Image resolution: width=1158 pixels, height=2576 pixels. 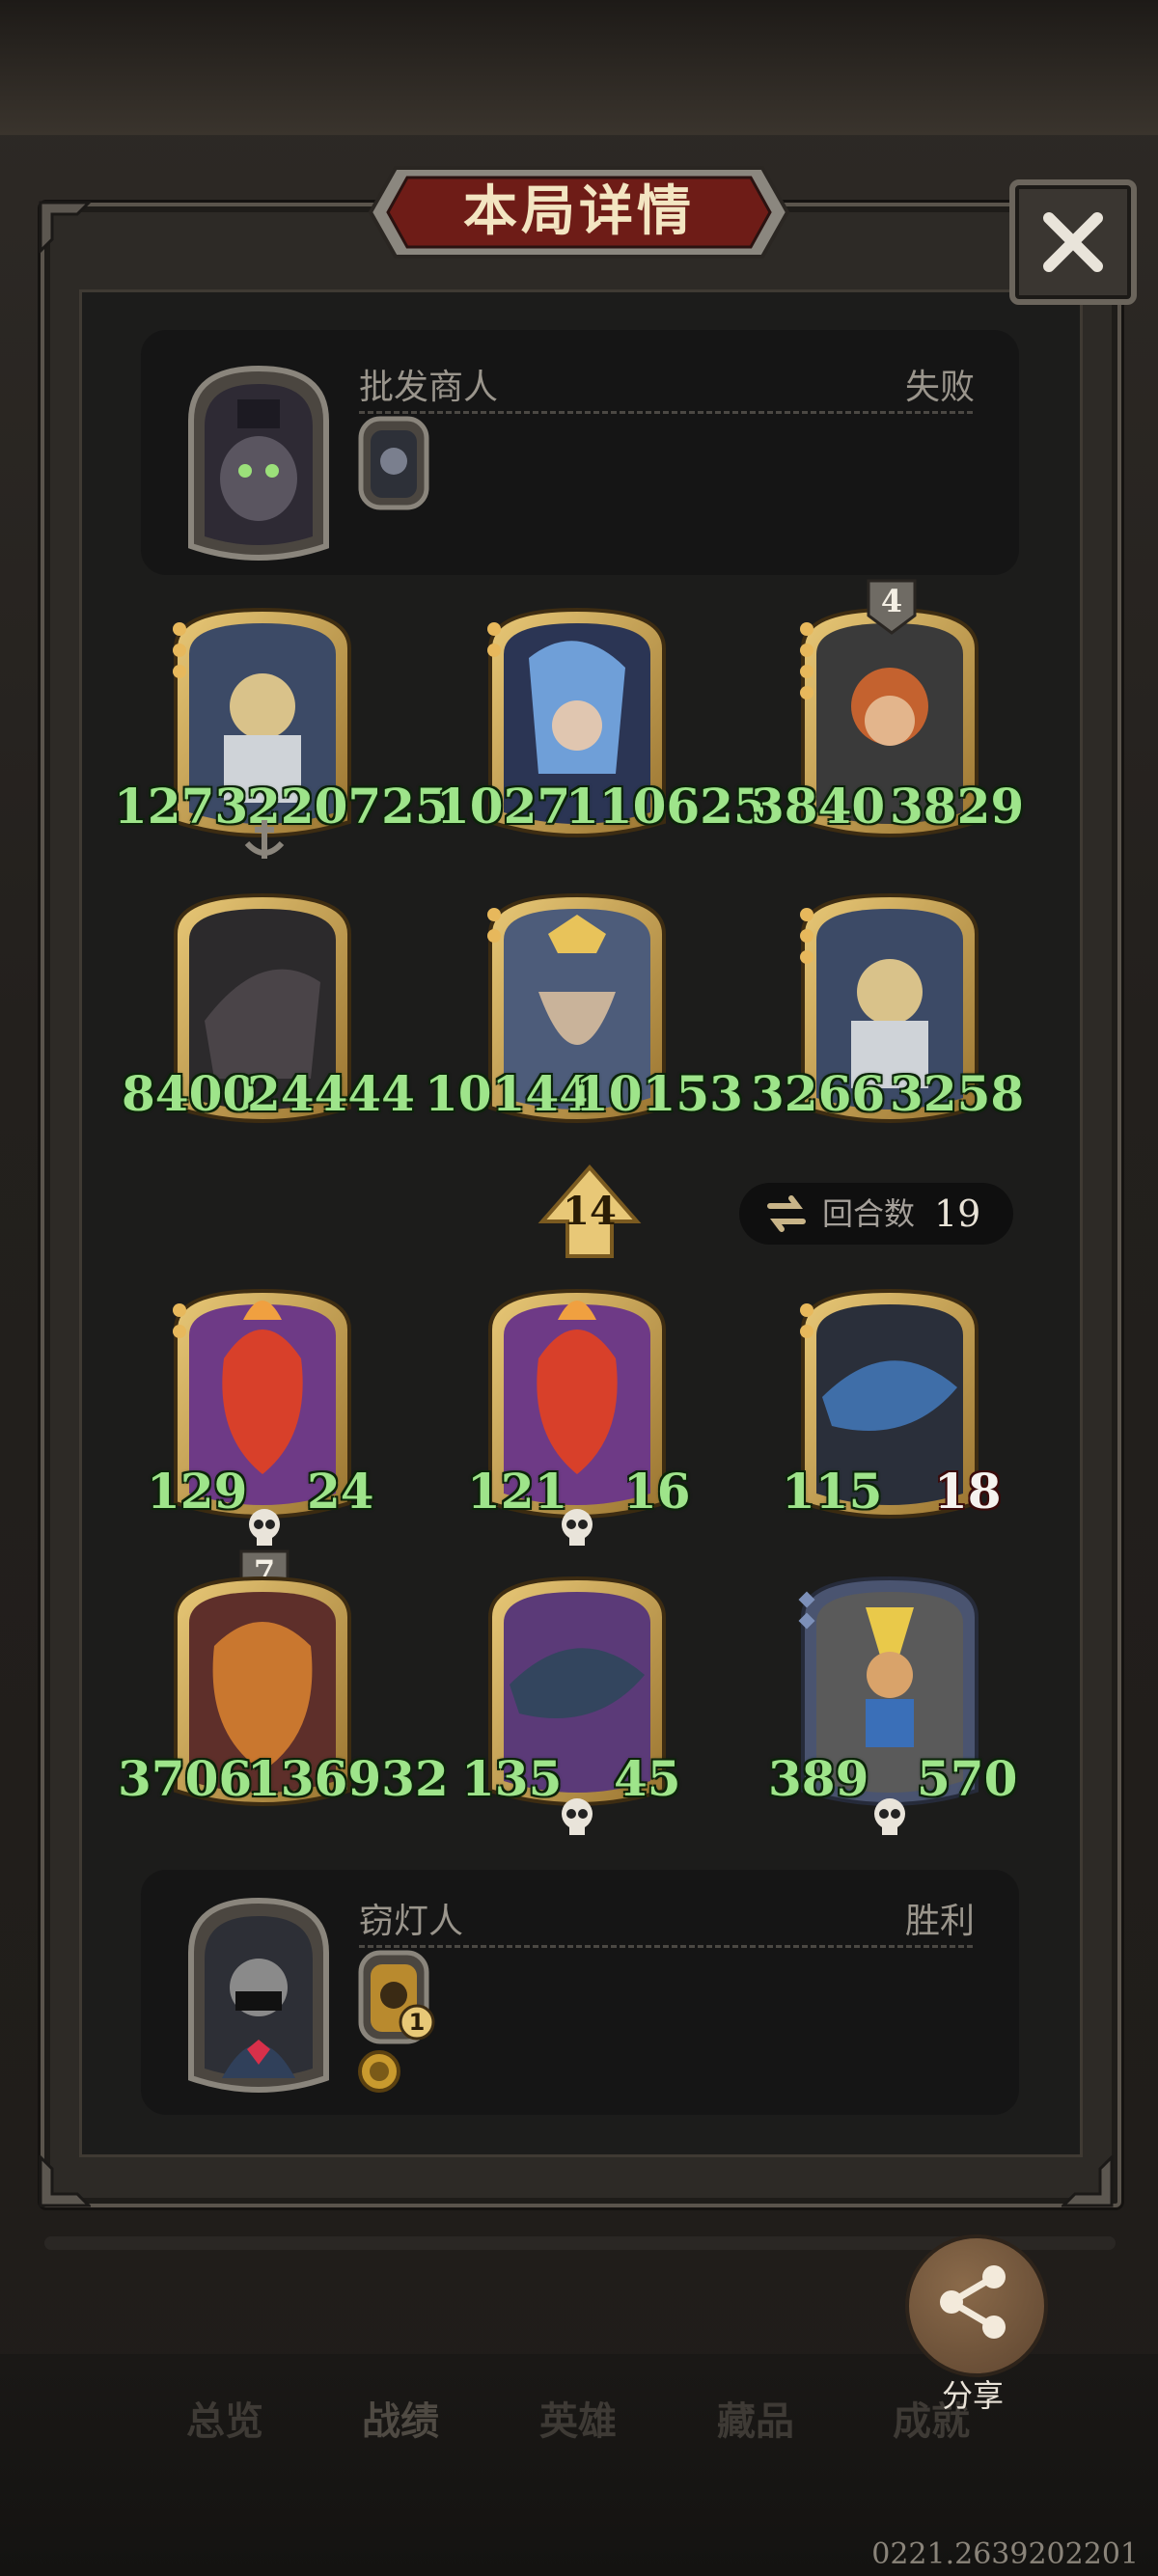 What do you see at coordinates (348, 1779) in the screenshot?
I see `minion-health: 136932` at bounding box center [348, 1779].